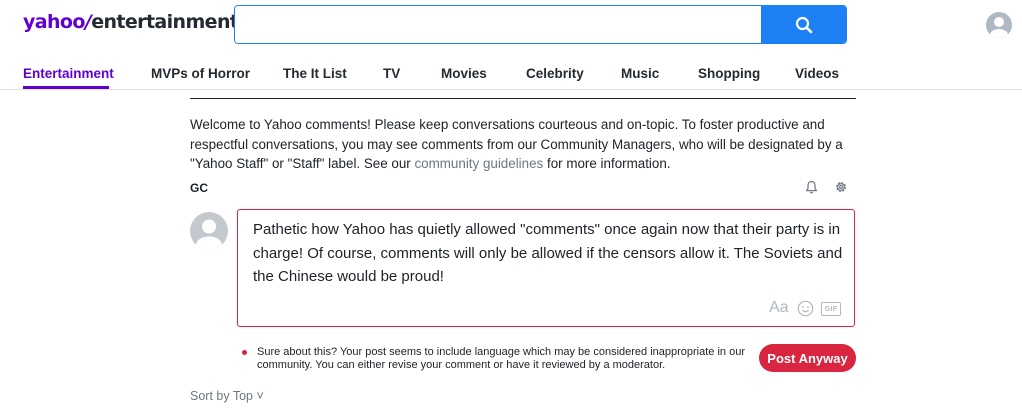  Describe the element at coordinates (841, 187) in the screenshot. I see `gear-icon` at that location.